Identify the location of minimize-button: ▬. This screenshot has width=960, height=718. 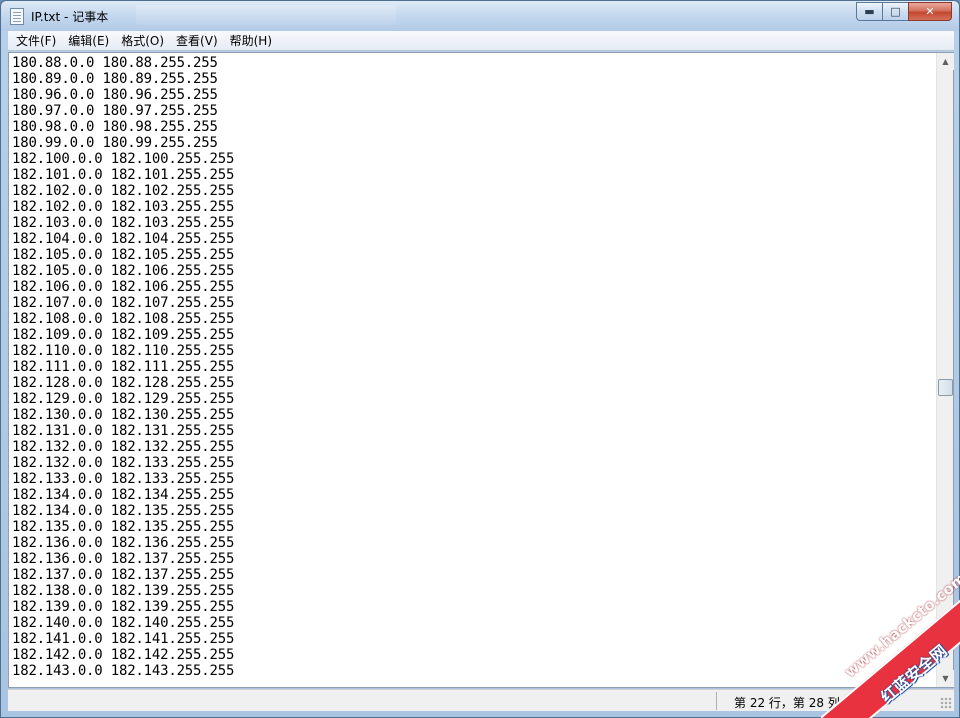
(869, 11).